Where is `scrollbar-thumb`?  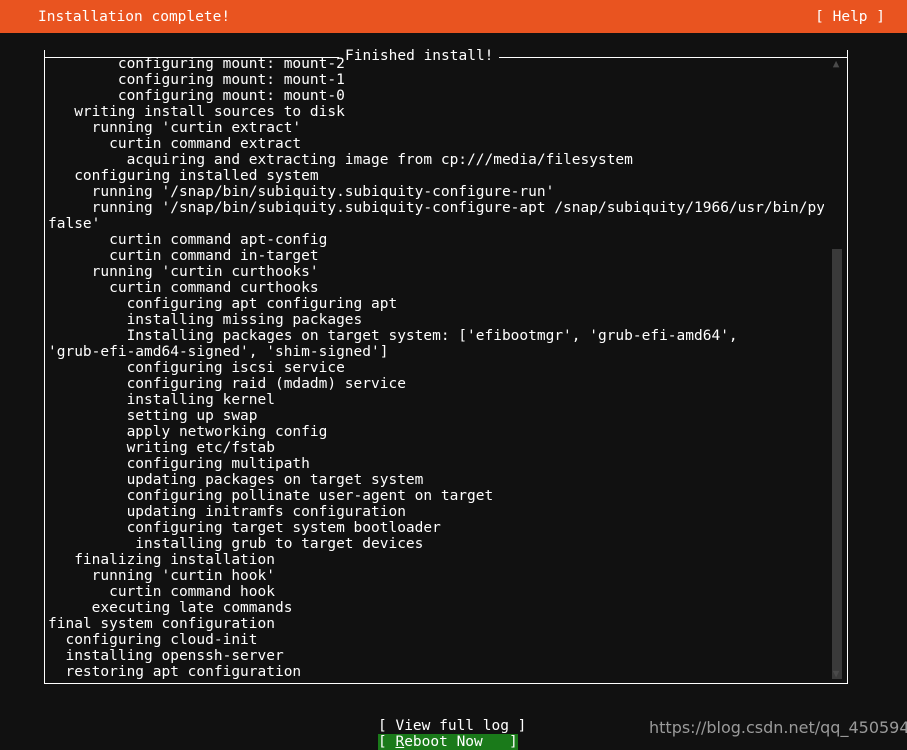 scrollbar-thumb is located at coordinates (837, 464).